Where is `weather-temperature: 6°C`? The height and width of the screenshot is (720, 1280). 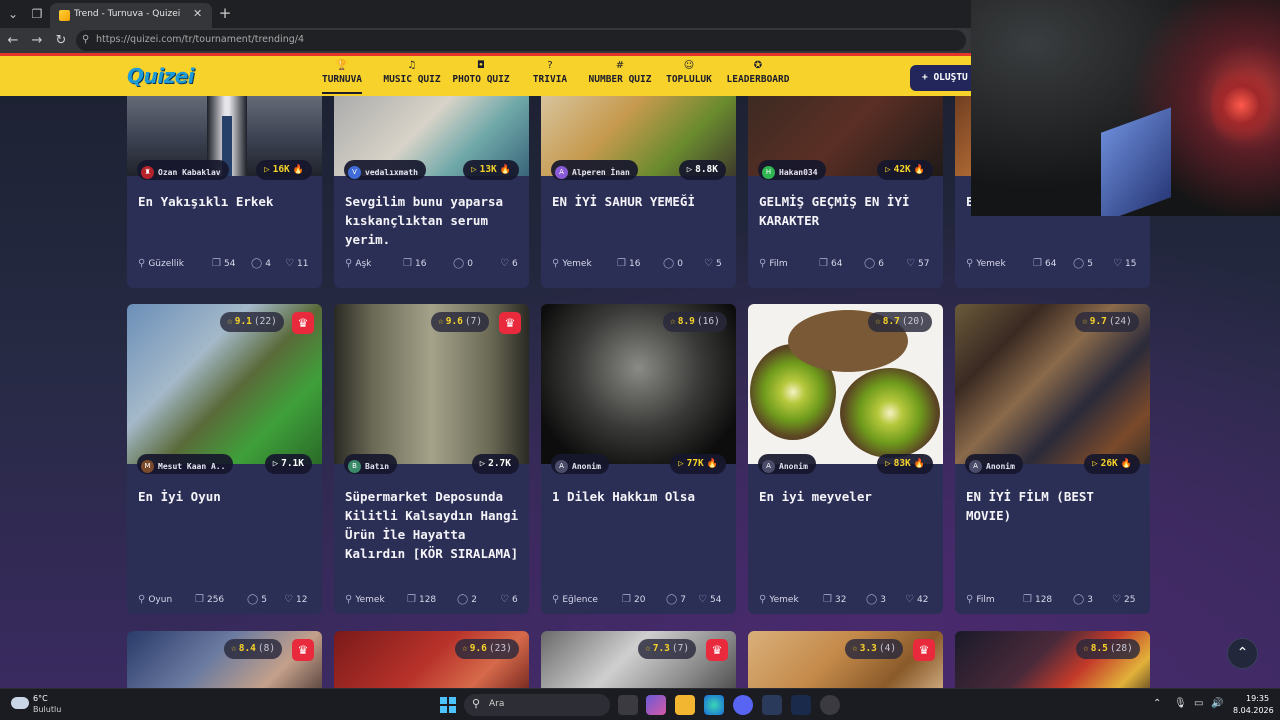 weather-temperature: 6°C is located at coordinates (40, 698).